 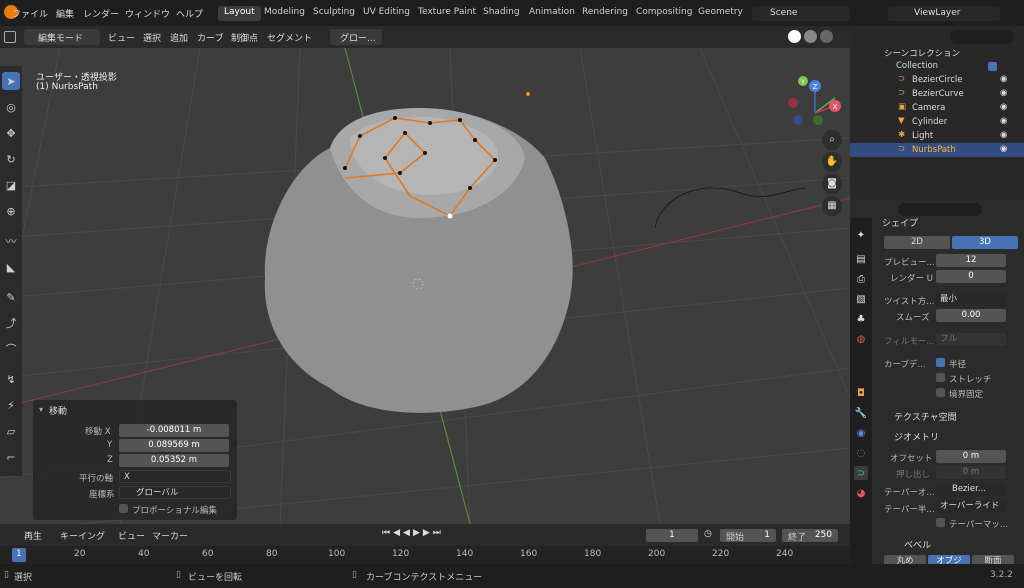 What do you see at coordinates (386, 13) in the screenshot?
I see `tab-uv-editing: UV Editing` at bounding box center [386, 13].